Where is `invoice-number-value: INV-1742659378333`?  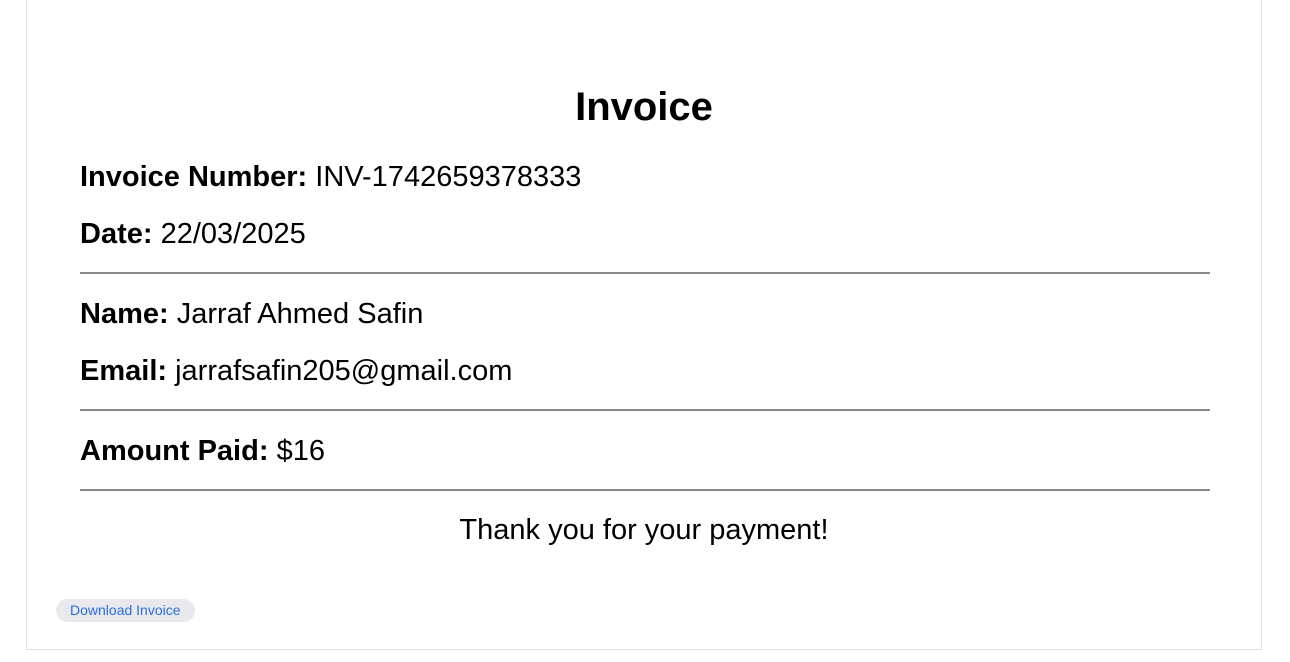 invoice-number-value: INV-1742659378333 is located at coordinates (448, 177).